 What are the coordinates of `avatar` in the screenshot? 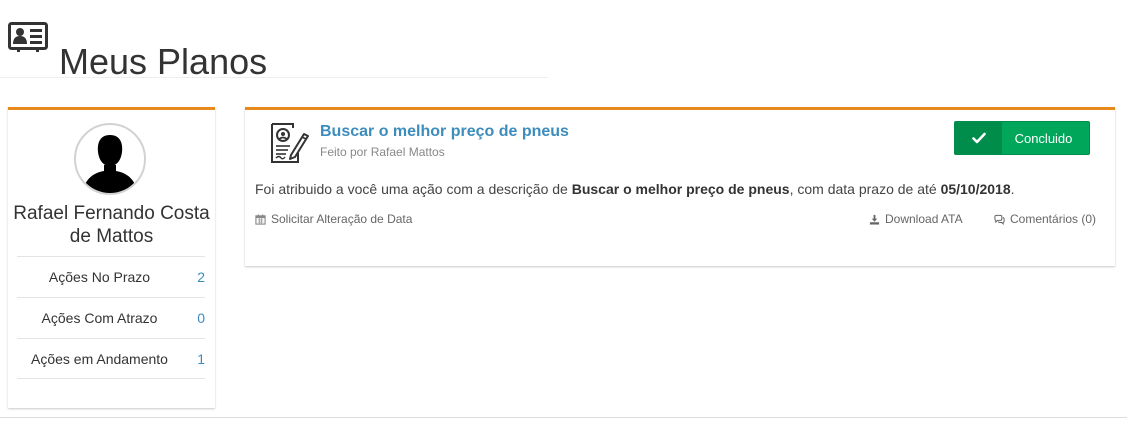 It's located at (110, 159).